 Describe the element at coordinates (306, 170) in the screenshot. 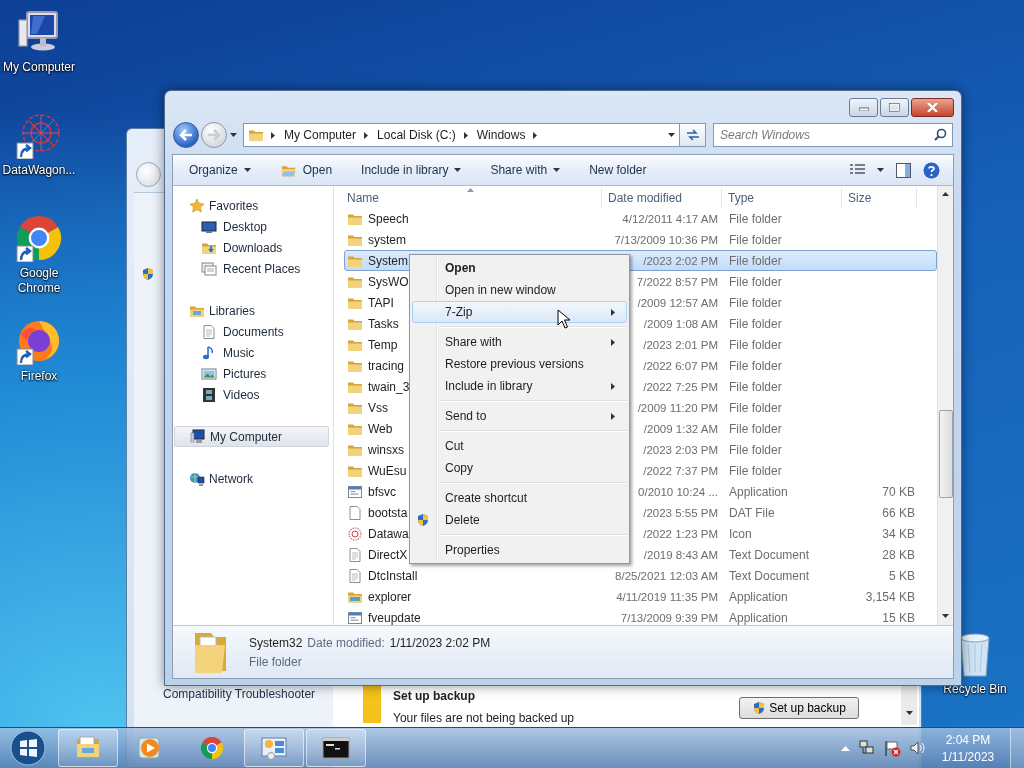

I see `toolbar-button: Open` at that location.